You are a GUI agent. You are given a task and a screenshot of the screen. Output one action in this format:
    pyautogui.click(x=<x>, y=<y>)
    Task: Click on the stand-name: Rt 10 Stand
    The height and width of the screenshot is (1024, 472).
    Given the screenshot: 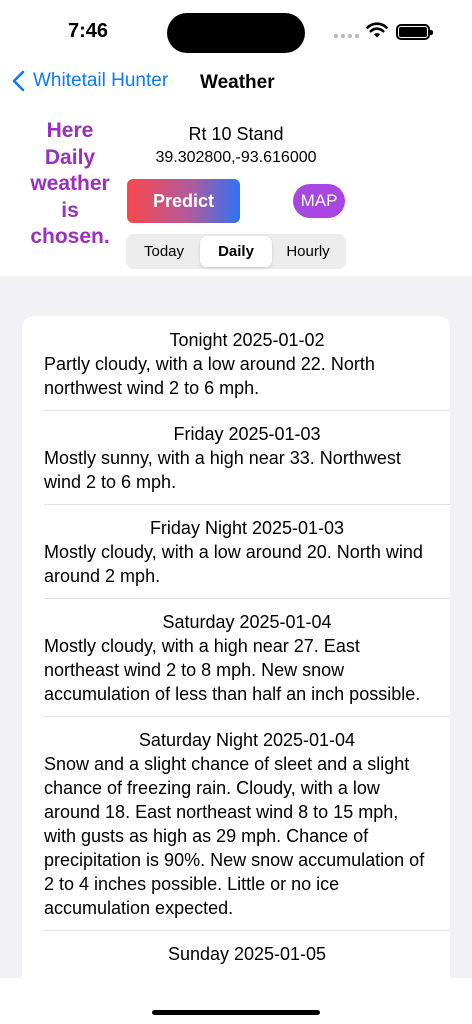 What is the action you would take?
    pyautogui.click(x=236, y=134)
    